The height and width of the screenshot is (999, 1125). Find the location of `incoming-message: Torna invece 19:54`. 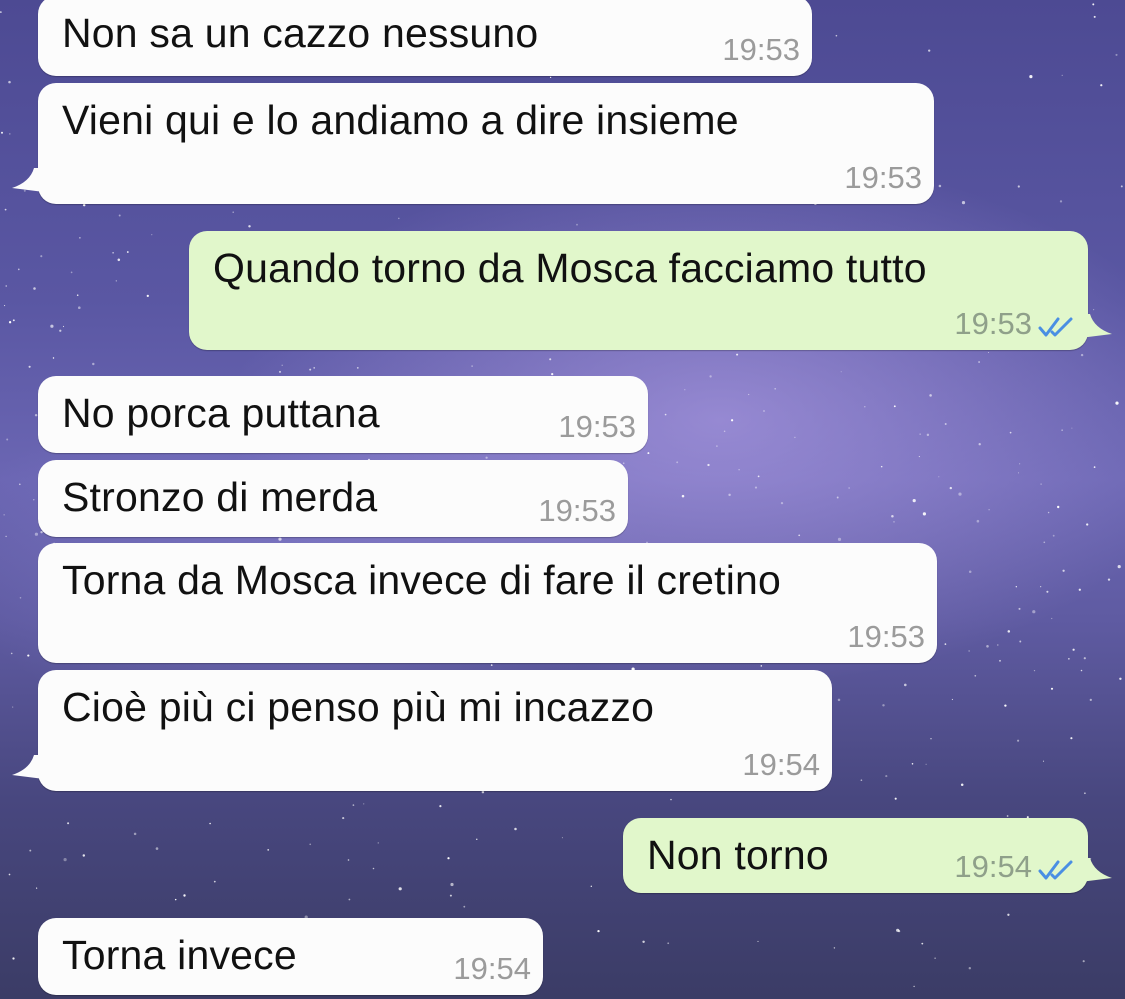

incoming-message: Torna invece 19:54 is located at coordinates (290, 956).